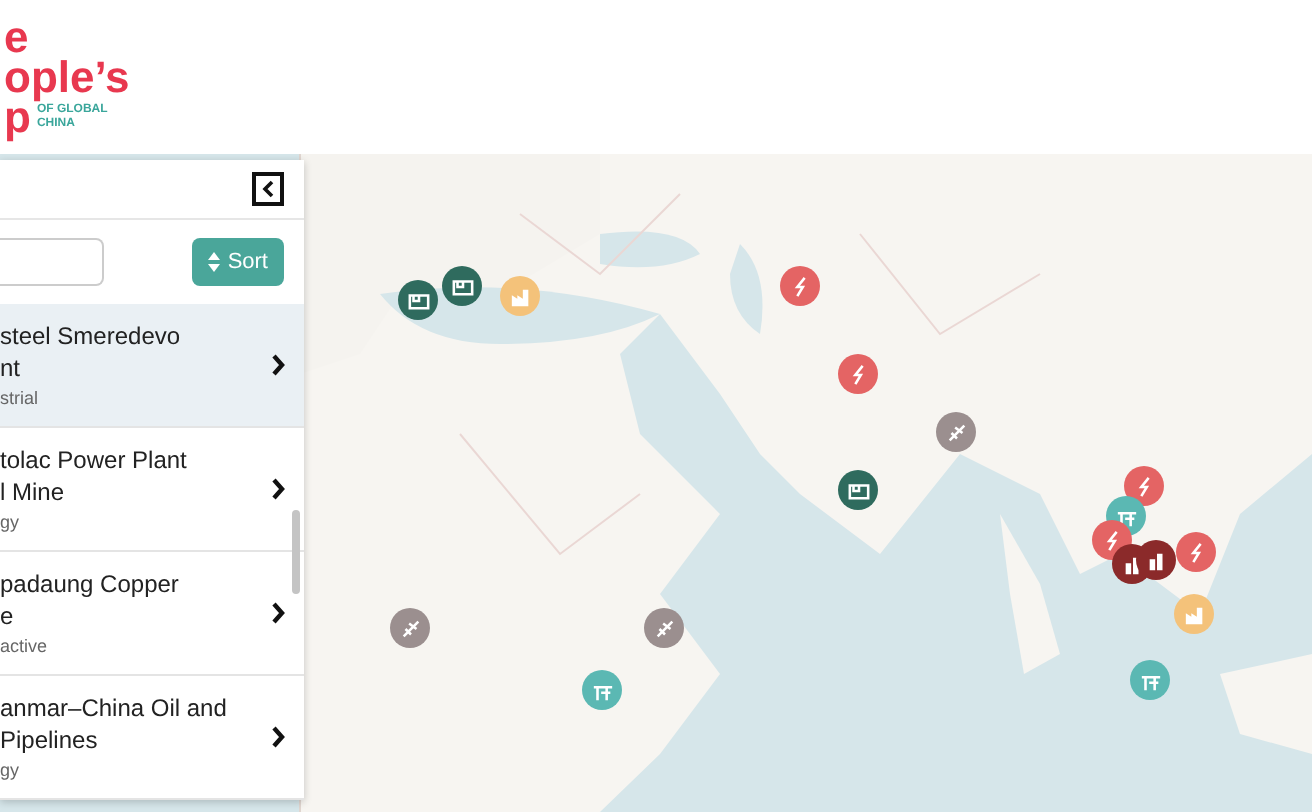 The image size is (1312, 812). I want to click on list-item: anmar–China Oil and Pipelines gy, so click(152, 738).